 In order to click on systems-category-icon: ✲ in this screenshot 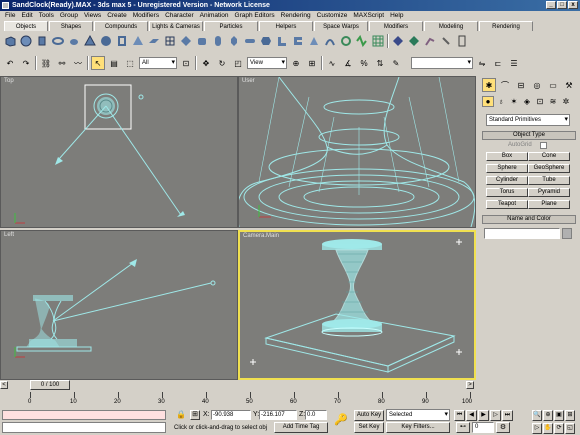, I will do `click(566, 101)`.